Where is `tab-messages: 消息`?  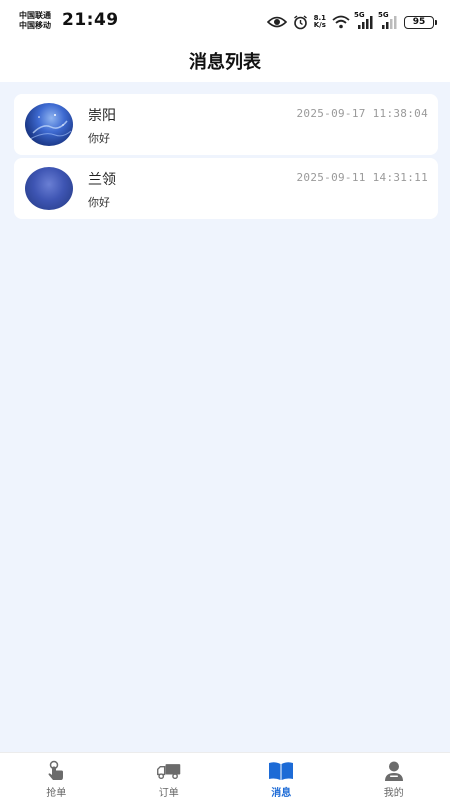
tab-messages: 消息 is located at coordinates (281, 776).